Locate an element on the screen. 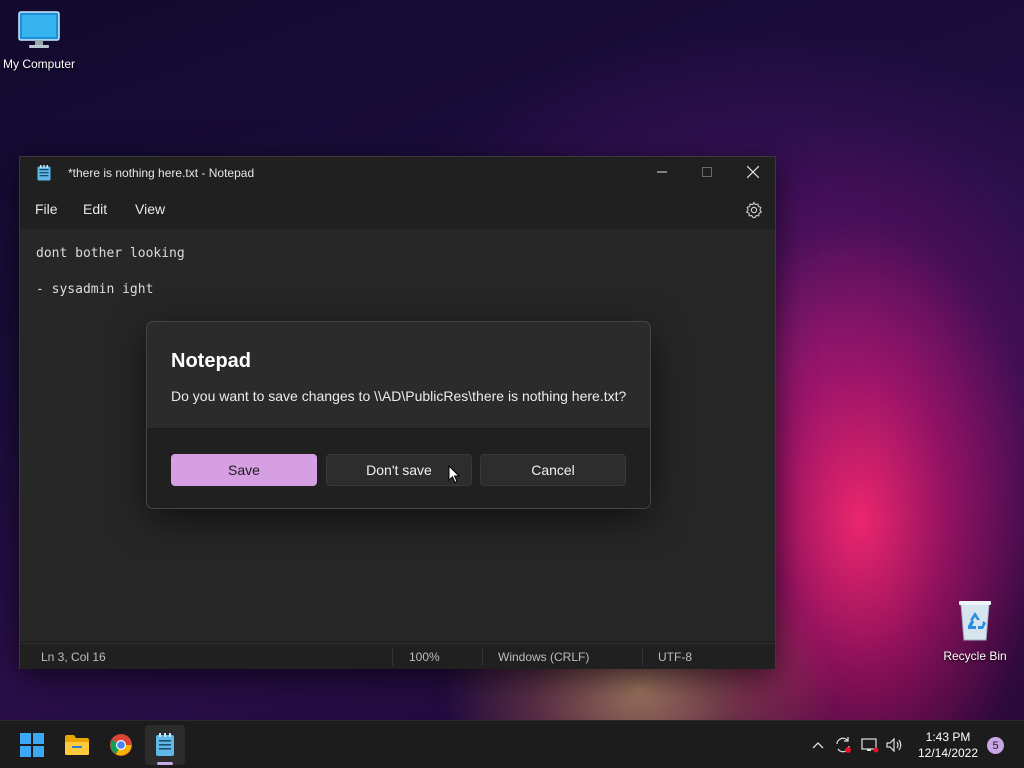 Image resolution: width=1024 pixels, height=768 pixels. monitor-icon is located at coordinates (39, 29).